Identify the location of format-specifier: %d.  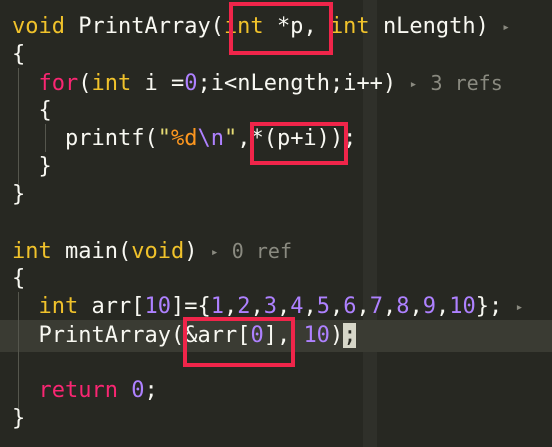
(184, 138).